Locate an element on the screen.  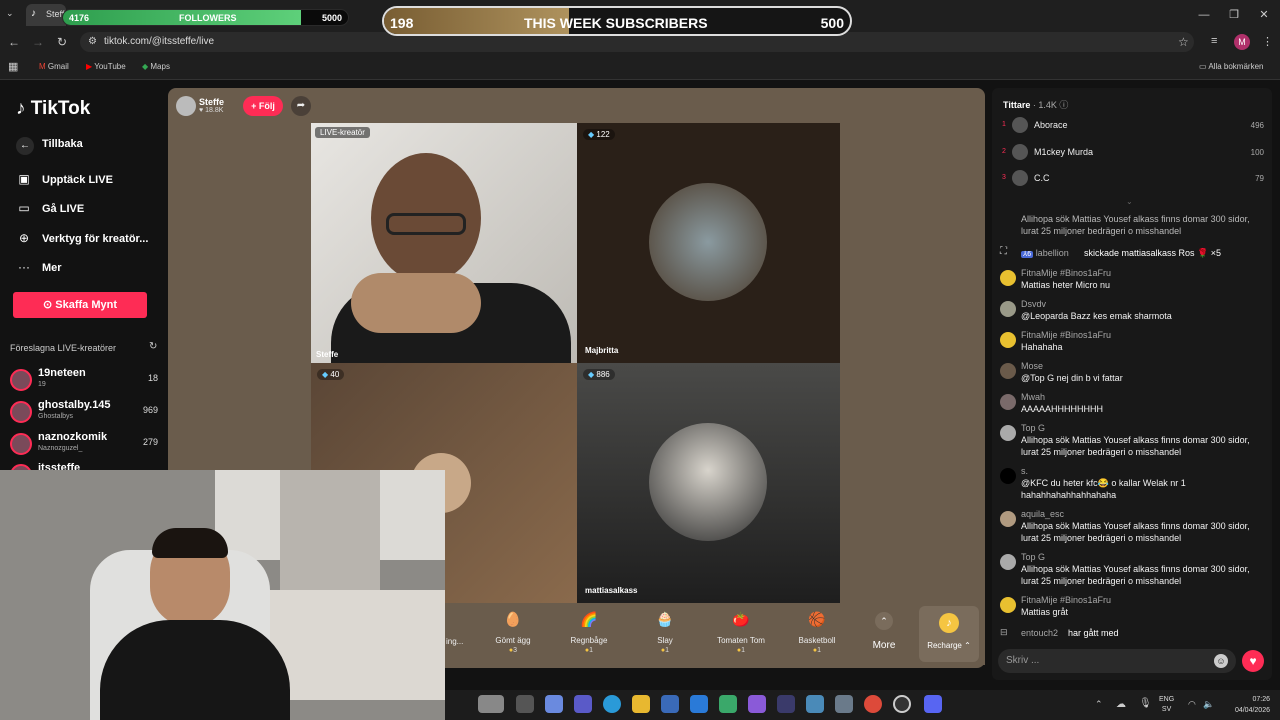
copilot-icon is located at coordinates (554, 704).